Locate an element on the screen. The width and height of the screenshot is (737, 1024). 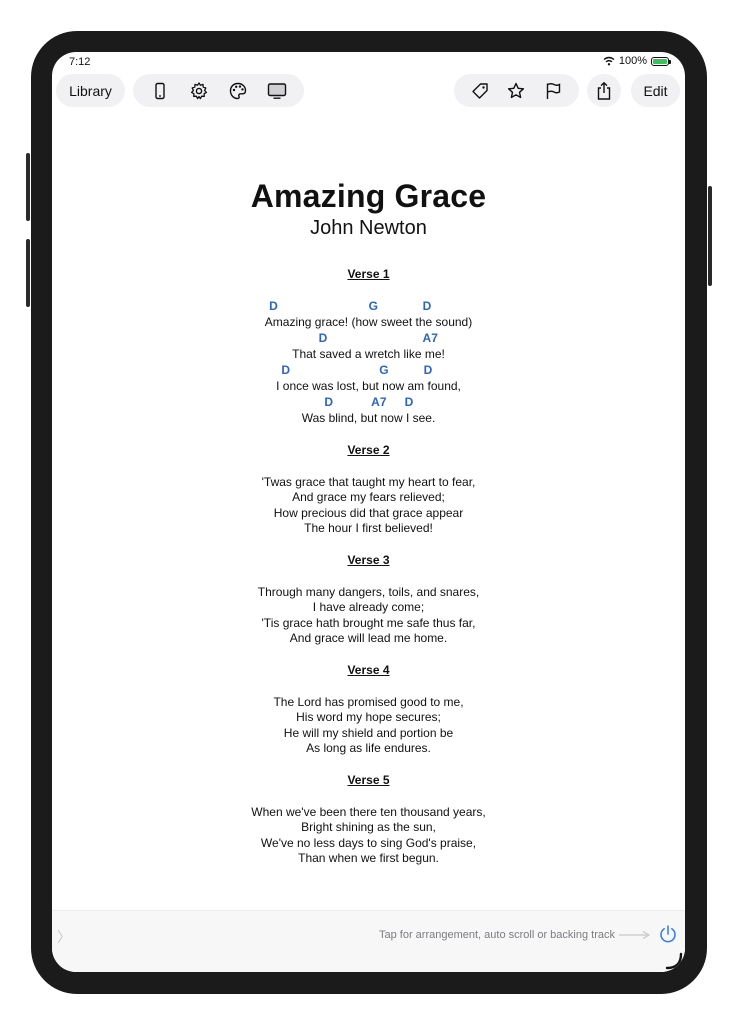
verse-heading: Verse 4 is located at coordinates (368, 670).